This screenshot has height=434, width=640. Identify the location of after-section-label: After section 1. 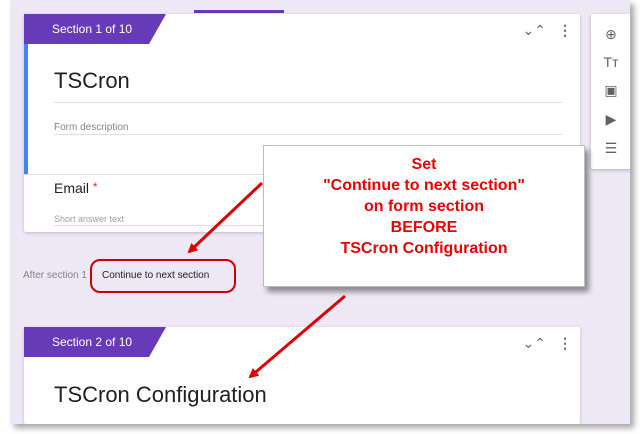
(55, 275).